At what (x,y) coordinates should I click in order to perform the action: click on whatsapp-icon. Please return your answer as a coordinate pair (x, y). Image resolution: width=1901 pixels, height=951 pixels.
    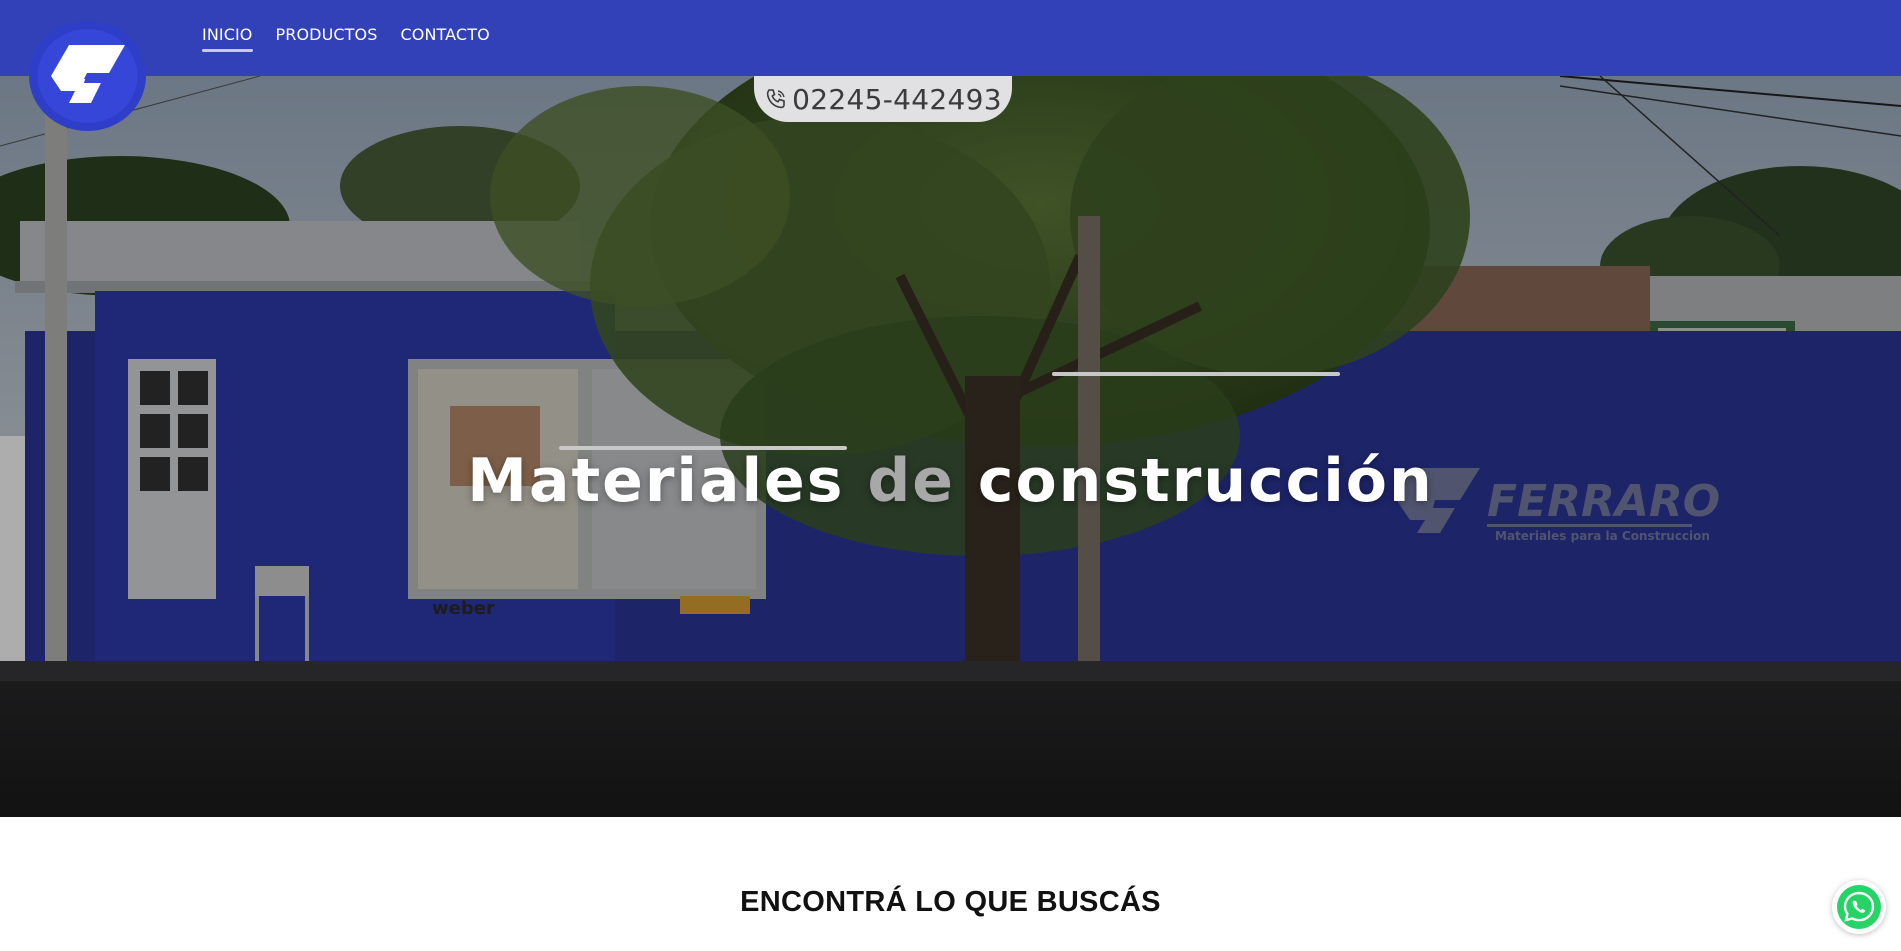
    Looking at the image, I should click on (1859, 907).